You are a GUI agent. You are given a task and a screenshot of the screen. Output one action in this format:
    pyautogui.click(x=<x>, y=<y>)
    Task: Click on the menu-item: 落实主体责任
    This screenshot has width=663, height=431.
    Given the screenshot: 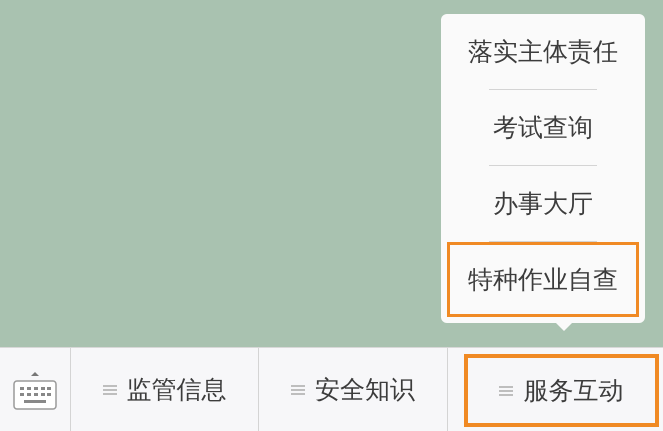 What is the action you would take?
    pyautogui.click(x=543, y=51)
    